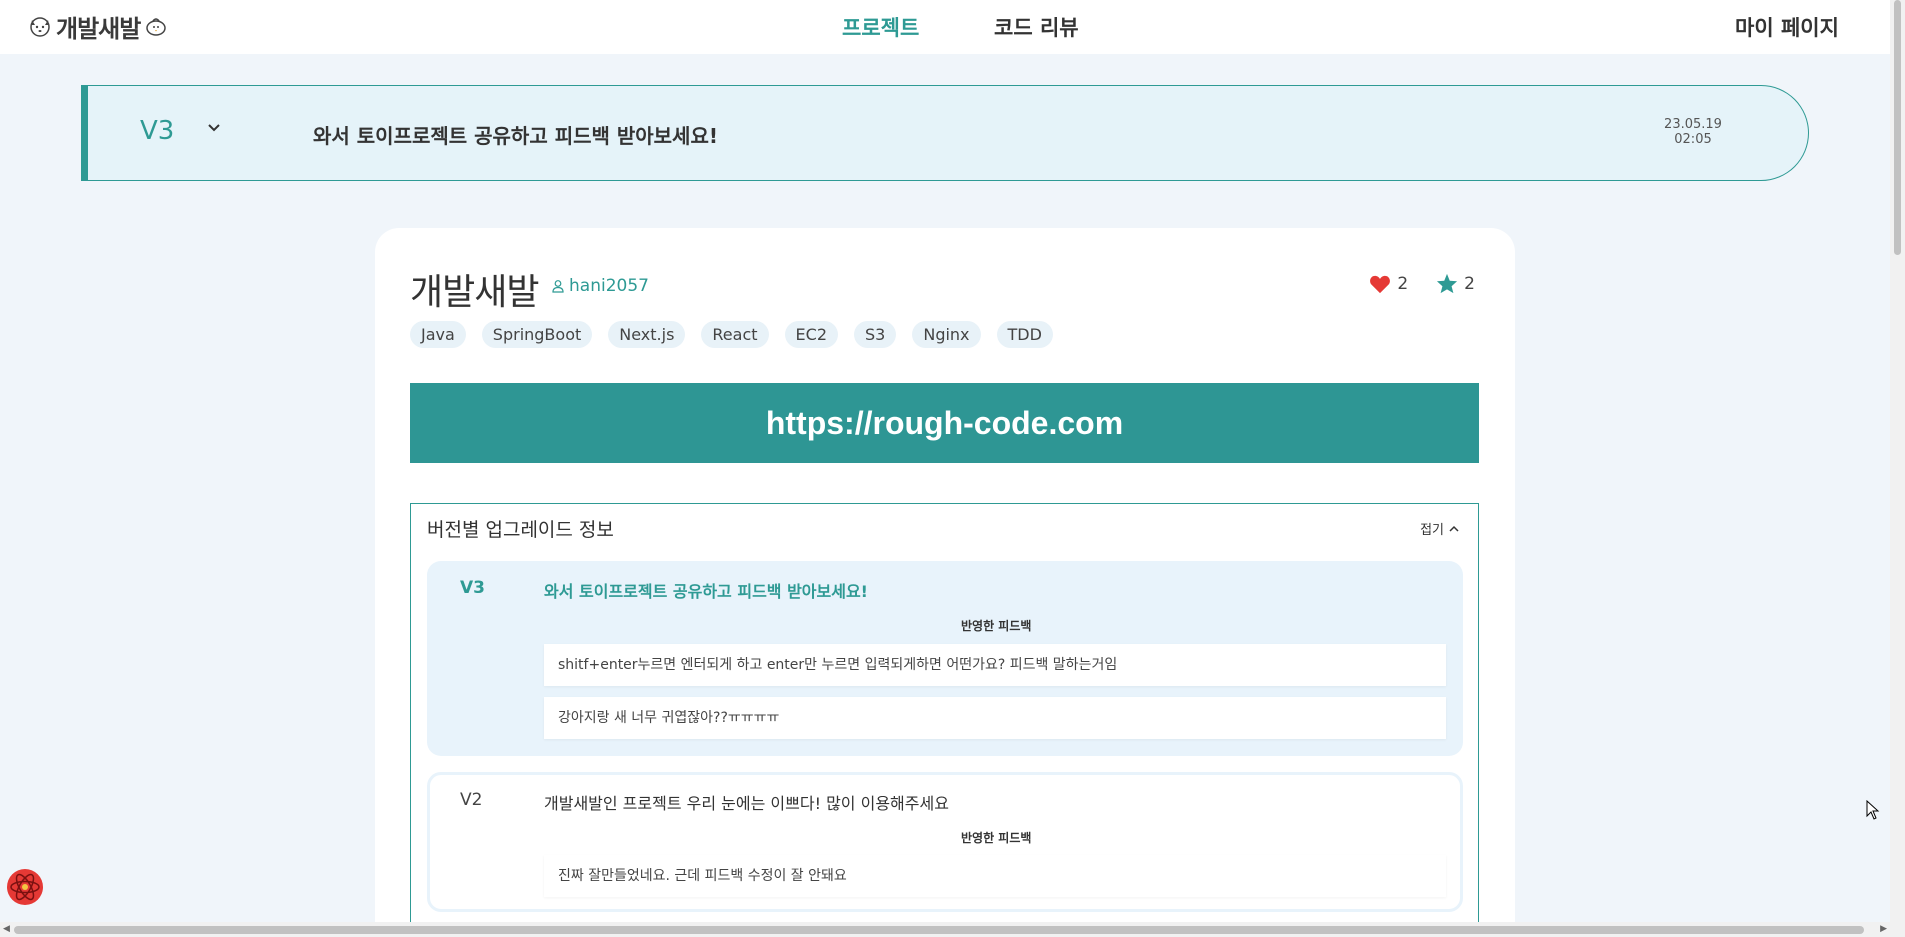 The width and height of the screenshot is (1905, 937). What do you see at coordinates (1403, 283) in the screenshot?
I see `like-count: 2` at bounding box center [1403, 283].